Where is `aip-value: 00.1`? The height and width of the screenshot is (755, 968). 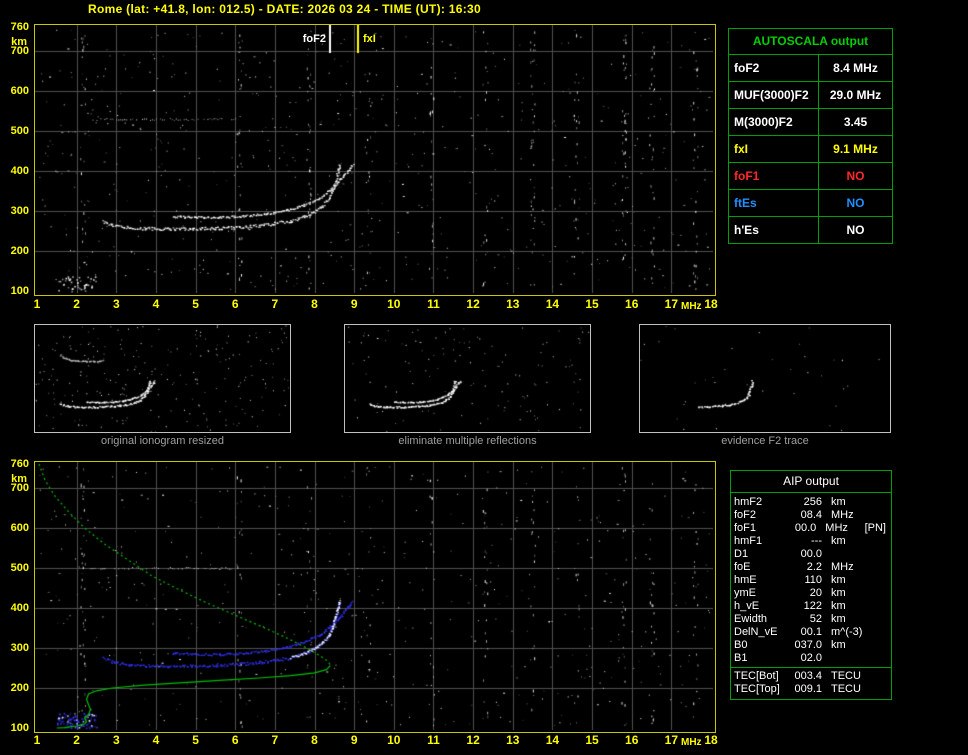 aip-value: 00.1 is located at coordinates (811, 632).